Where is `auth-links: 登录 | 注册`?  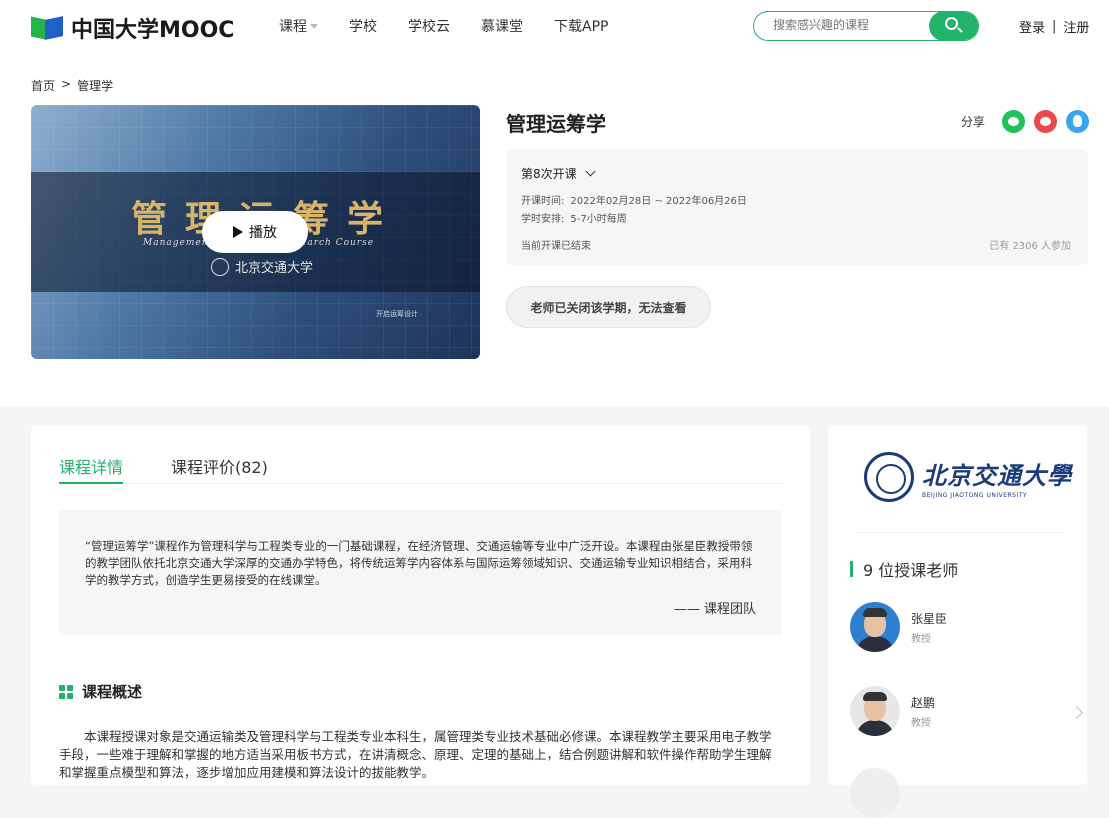
auth-links: 登录 | 注册 is located at coordinates (1054, 26).